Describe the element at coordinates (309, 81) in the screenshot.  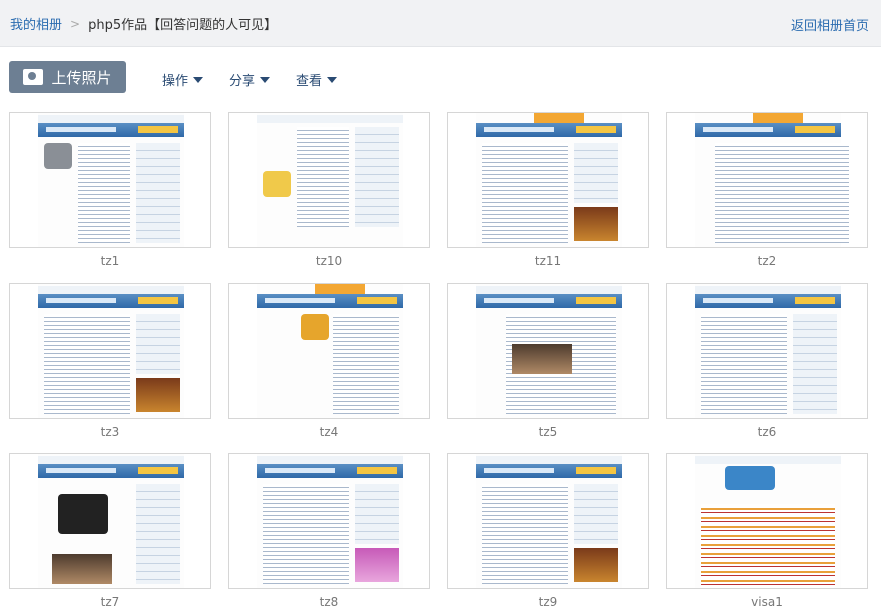
I see `view-menu-label: 查看` at that location.